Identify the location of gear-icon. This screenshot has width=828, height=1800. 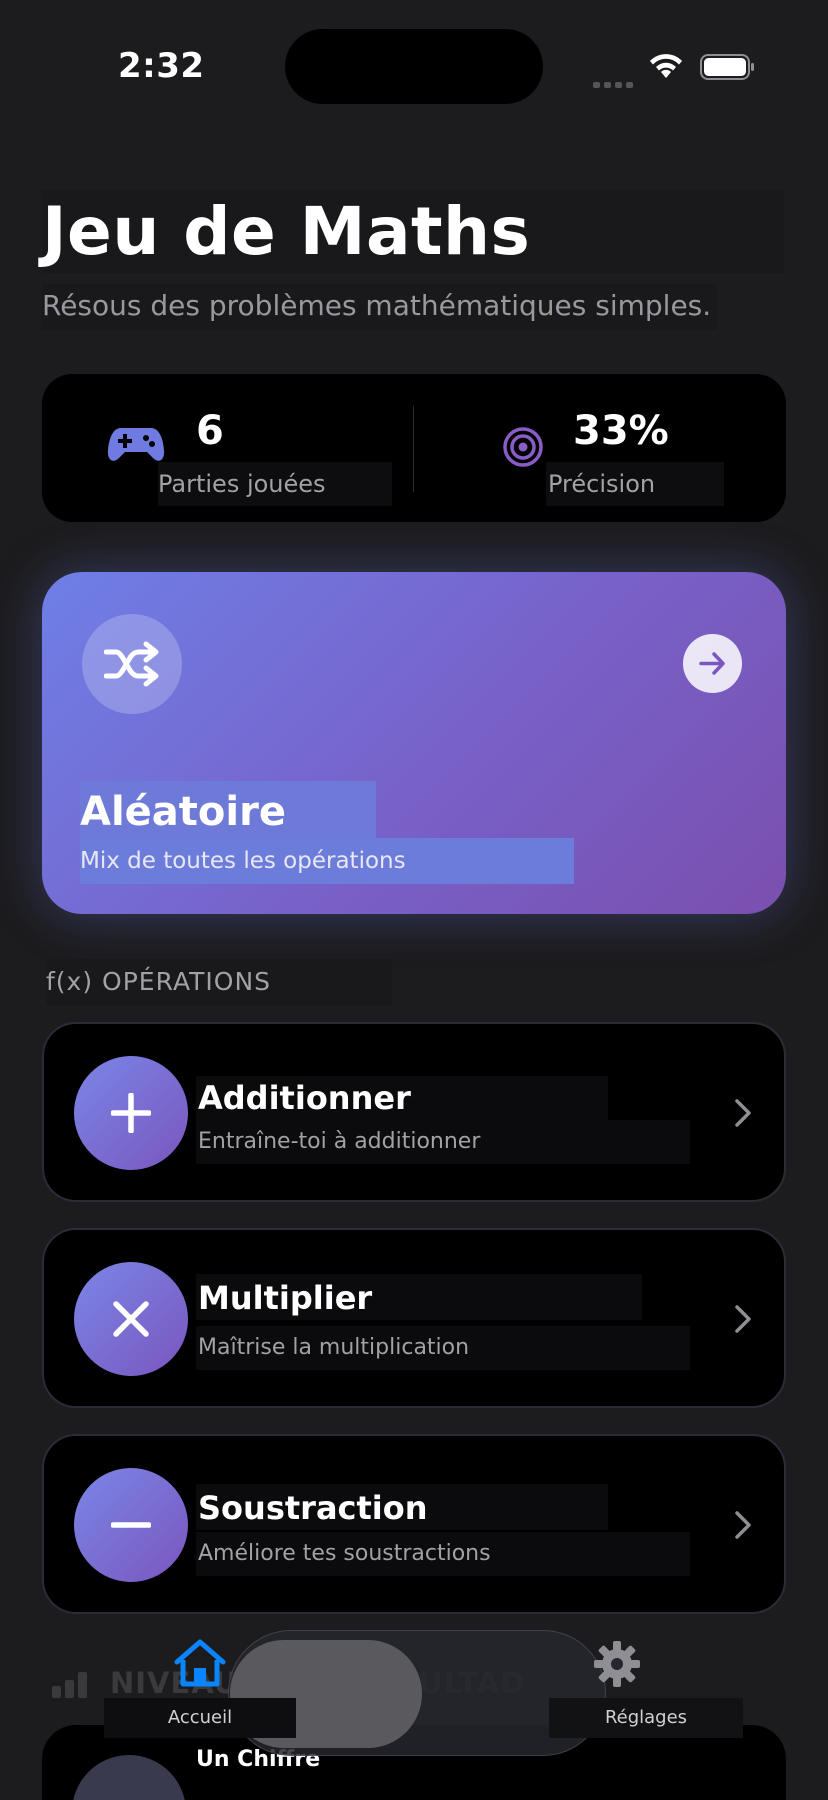
(617, 1664).